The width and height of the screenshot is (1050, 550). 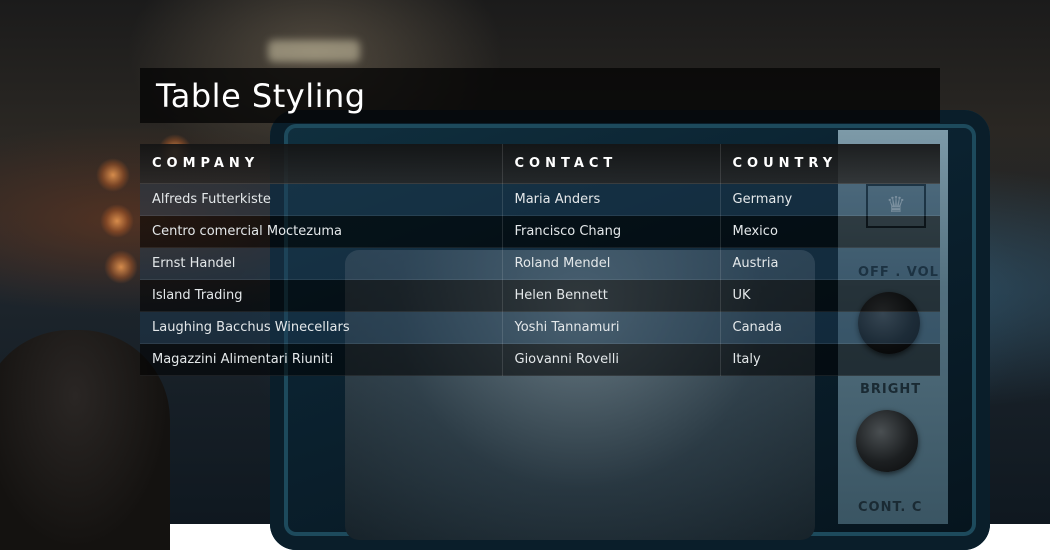 What do you see at coordinates (830, 359) in the screenshot?
I see `cell-country: Italy` at bounding box center [830, 359].